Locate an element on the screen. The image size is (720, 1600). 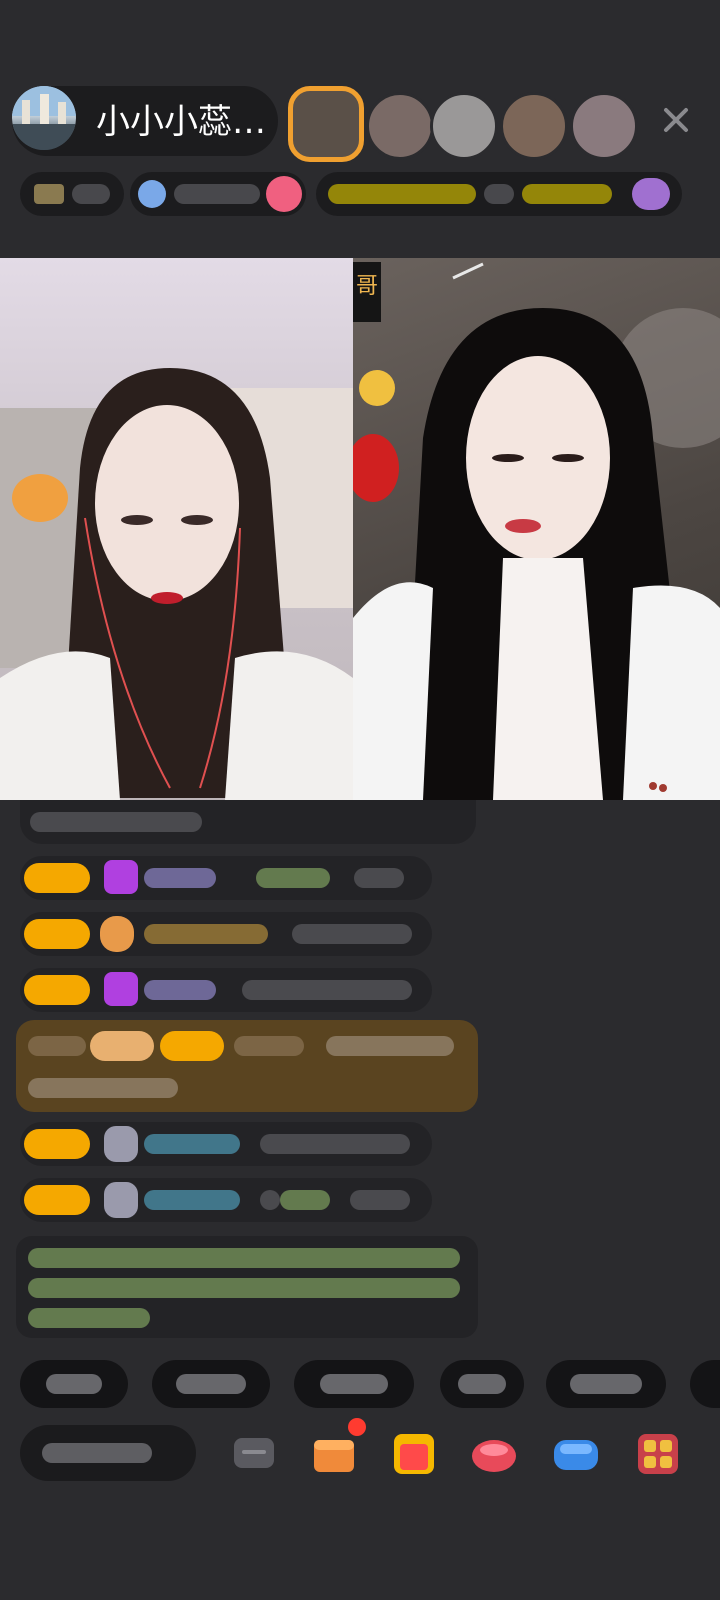
avatar-image is located at coordinates (44, 118).